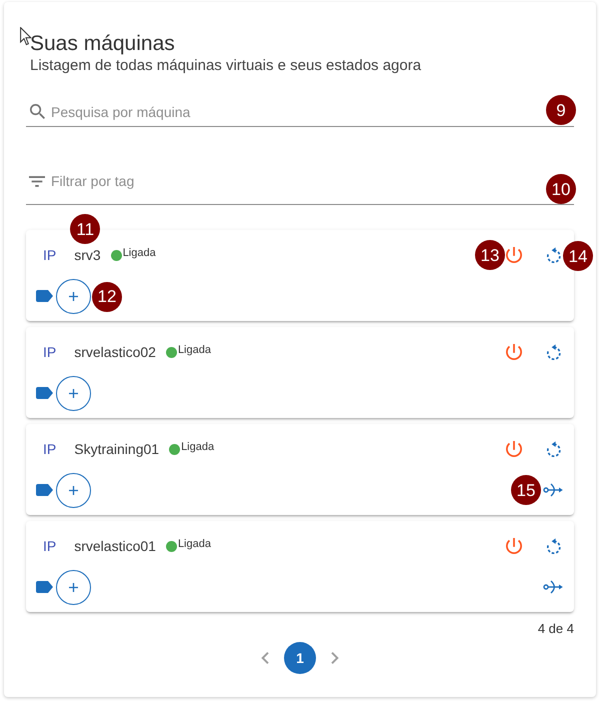 The width and height of the screenshot is (601, 702). Describe the element at coordinates (115, 546) in the screenshot. I see `machine-name: srvelastico01` at that location.